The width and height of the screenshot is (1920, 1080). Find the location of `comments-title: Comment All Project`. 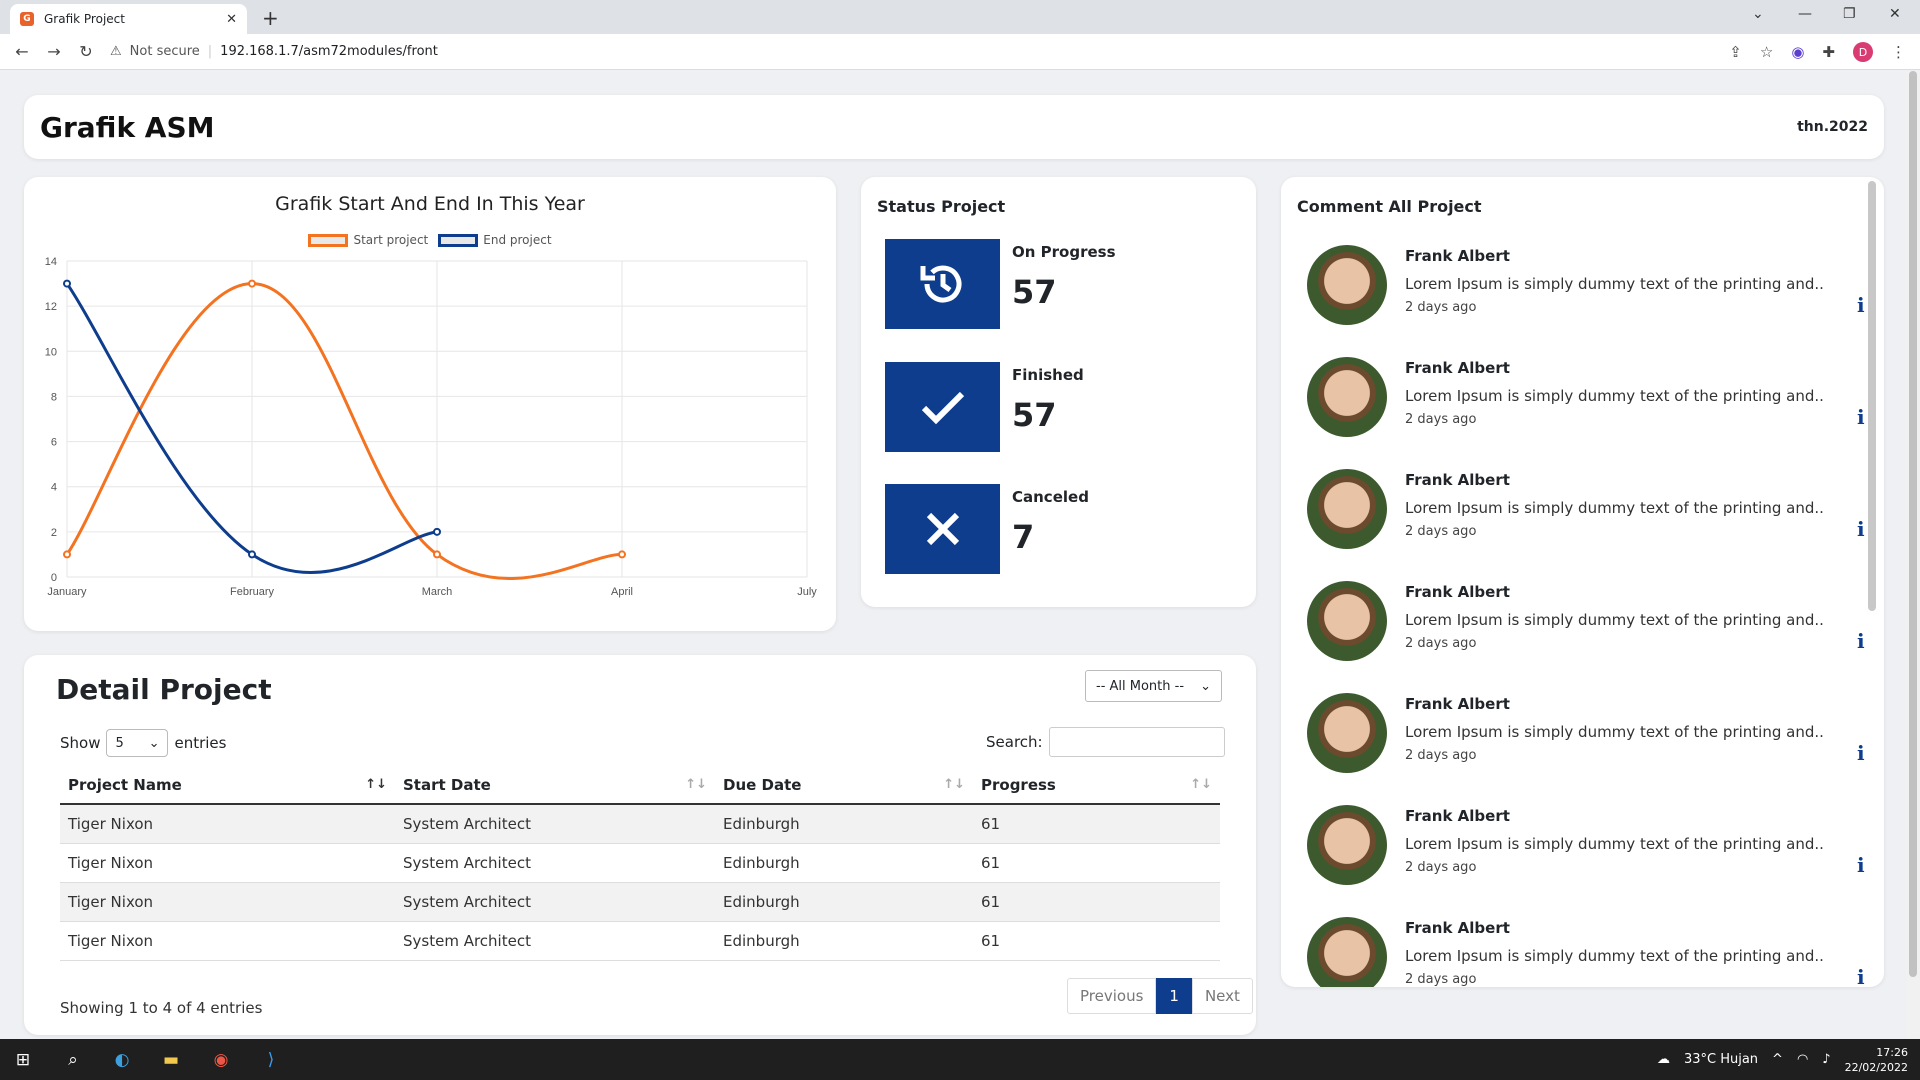

comments-title: Comment All Project is located at coordinates (1389, 206).